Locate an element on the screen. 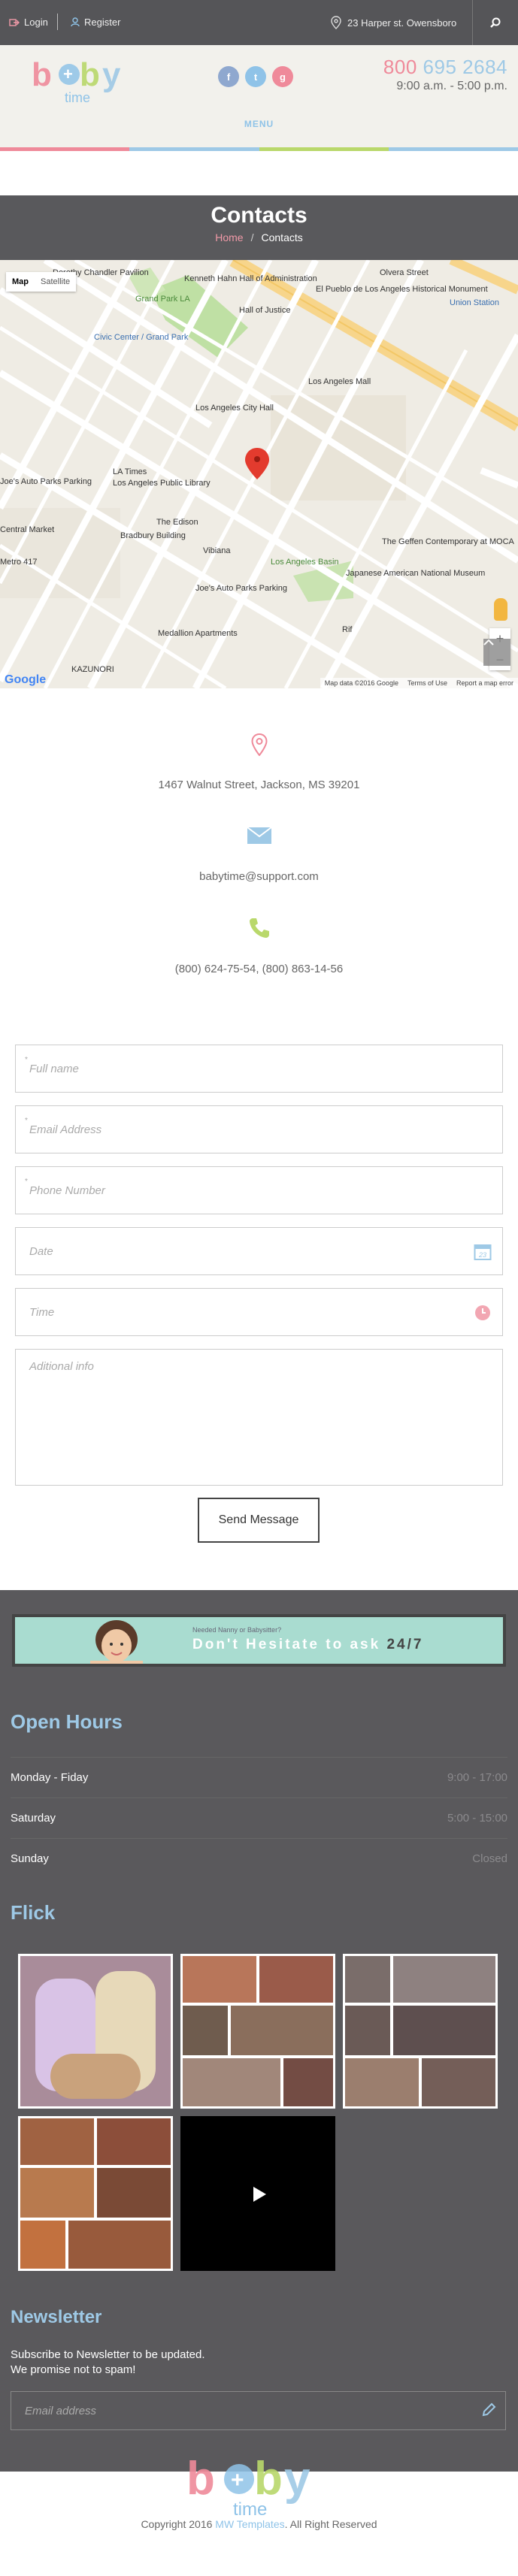 The image size is (518, 2576). address-label: 23 Harper st. Owensboro is located at coordinates (402, 23).